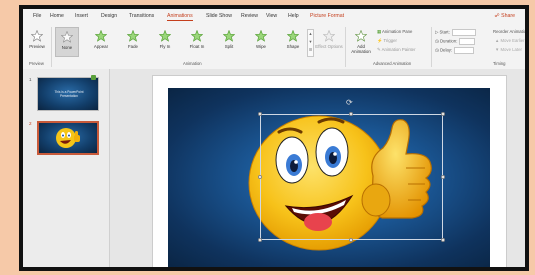 This screenshot has width=535, height=275. Describe the element at coordinates (165, 46) in the screenshot. I see `animation-fly-in-label: Fly In` at that location.